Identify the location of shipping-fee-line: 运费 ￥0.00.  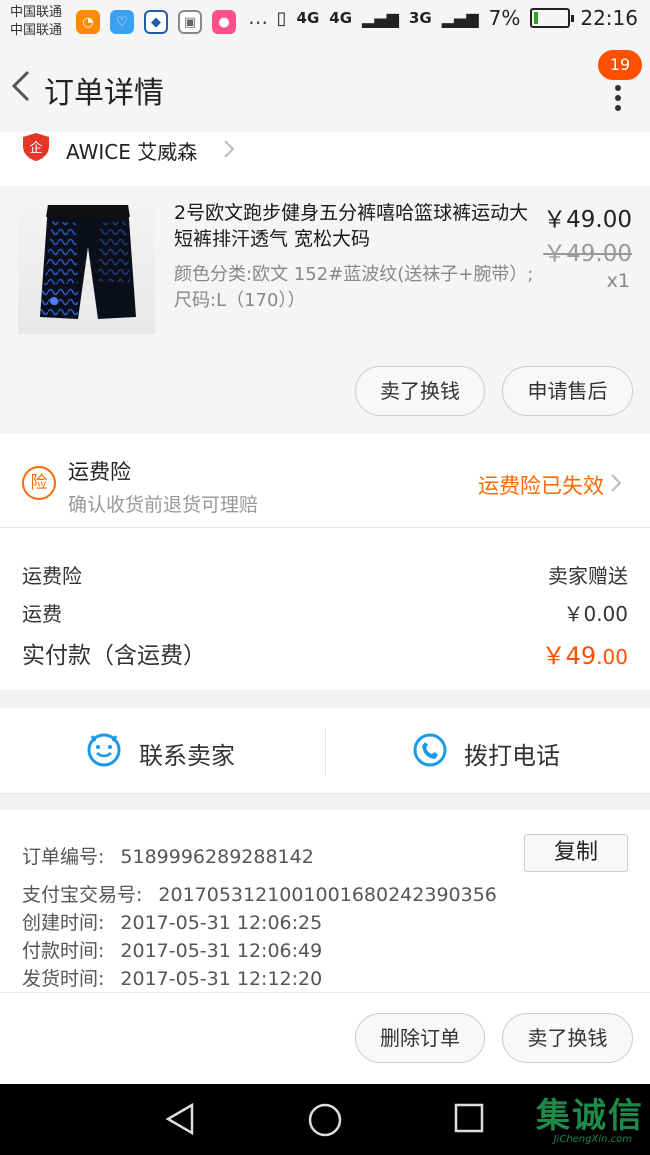
(325, 612).